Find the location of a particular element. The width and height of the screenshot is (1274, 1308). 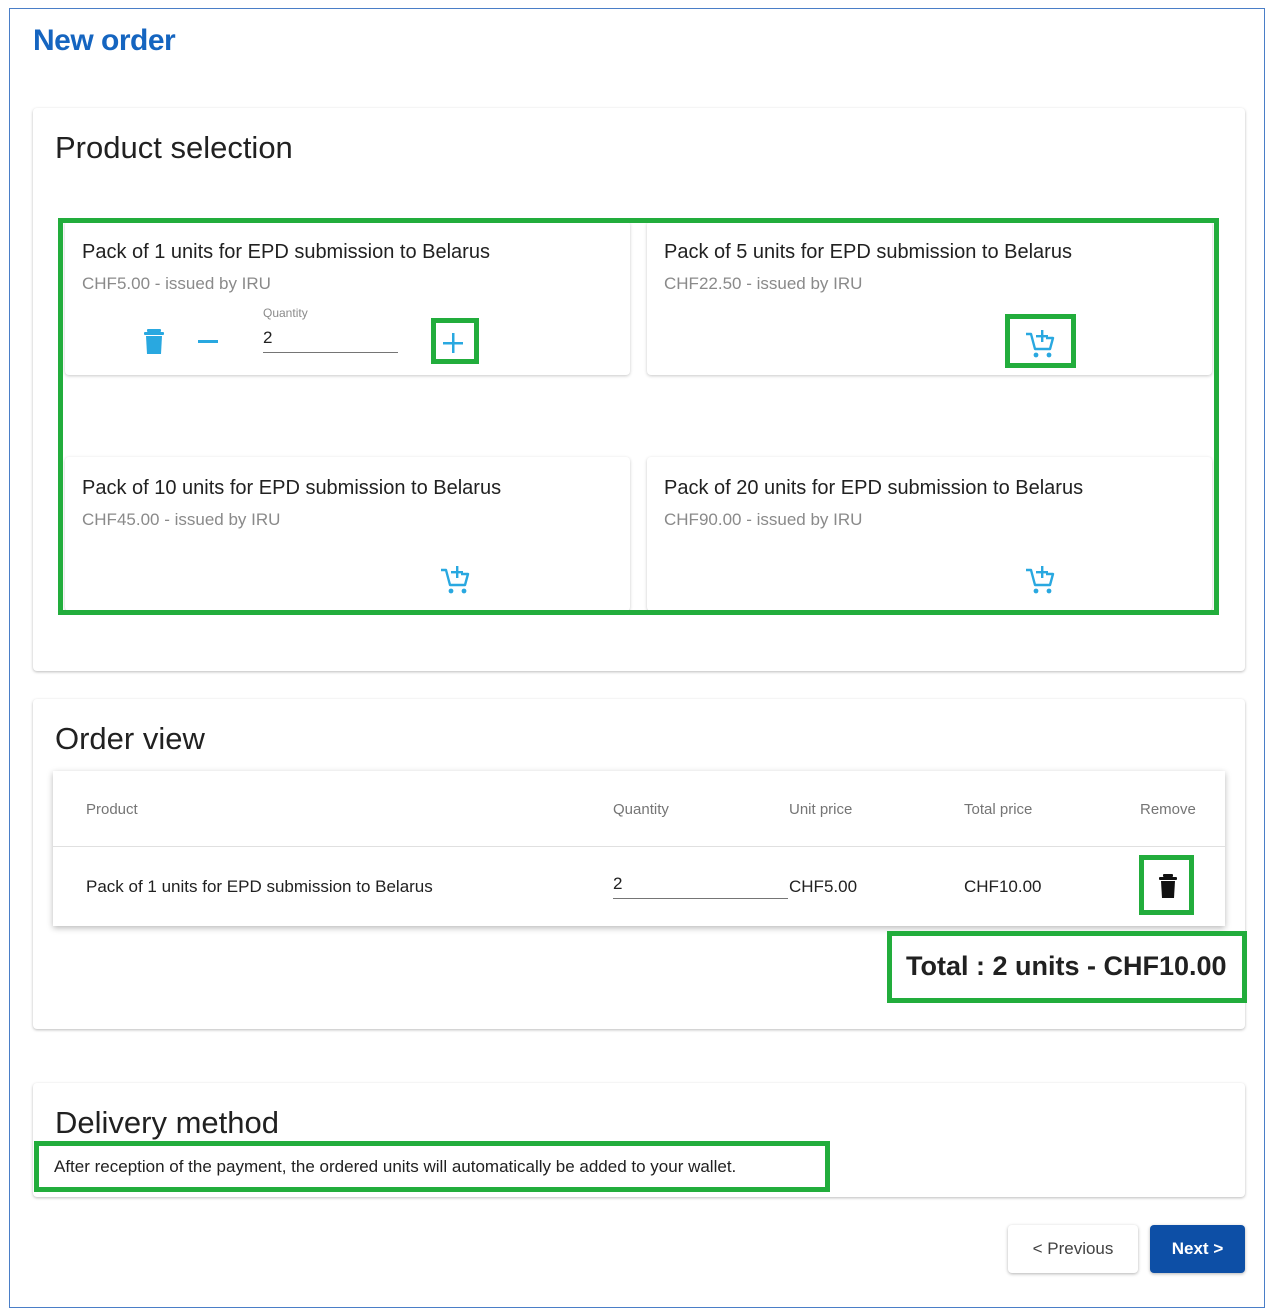

column-header-unit-price: Unit price is located at coordinates (821, 809).